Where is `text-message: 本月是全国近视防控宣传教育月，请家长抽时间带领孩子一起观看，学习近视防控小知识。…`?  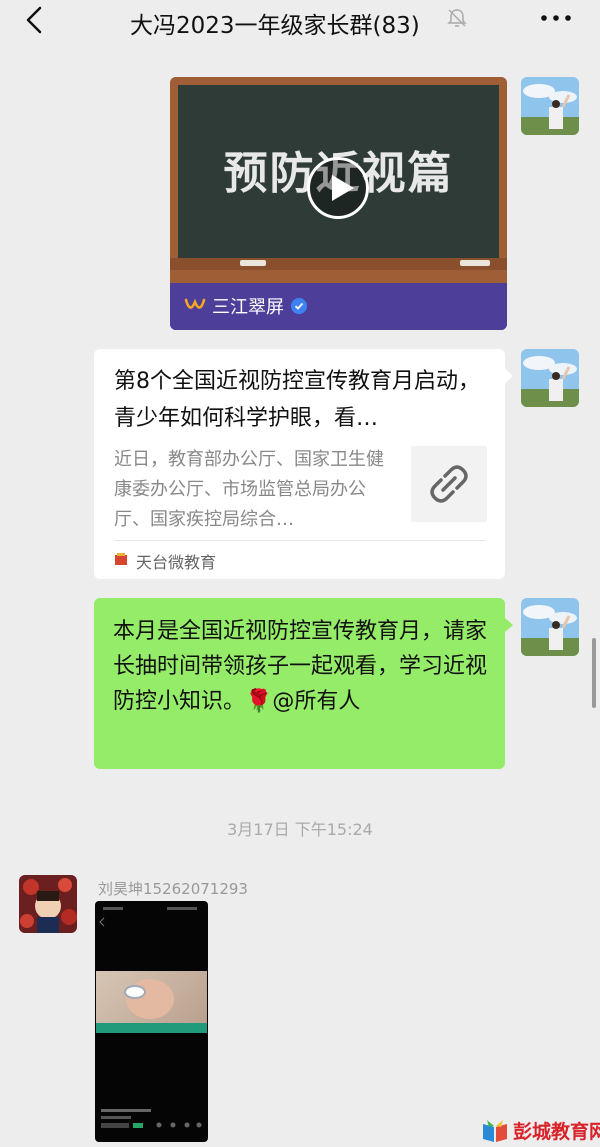 text-message: 本月是全国近视防控宣传教育月，请家长抽时间带领孩子一起观看，学习近视防控小知识。… is located at coordinates (303, 683).